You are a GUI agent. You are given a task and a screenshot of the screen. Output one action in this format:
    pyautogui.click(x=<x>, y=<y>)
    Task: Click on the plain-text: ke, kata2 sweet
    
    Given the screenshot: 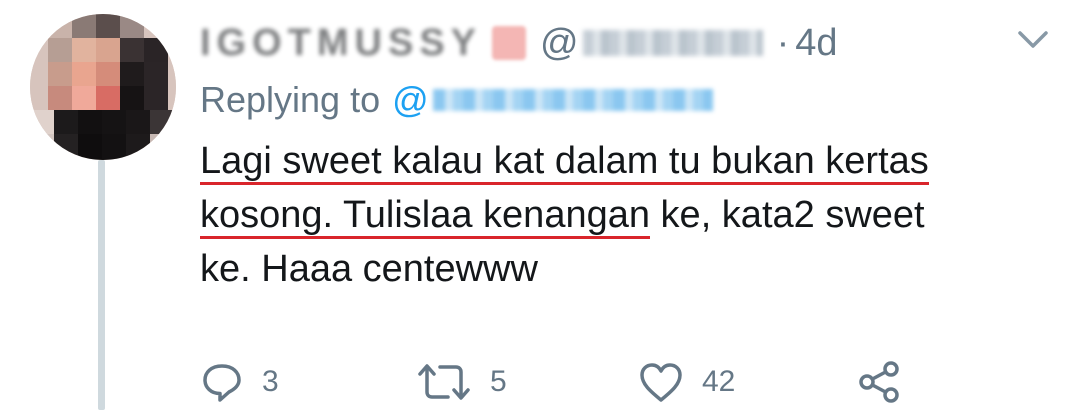 What is the action you would take?
    pyautogui.click(x=787, y=215)
    